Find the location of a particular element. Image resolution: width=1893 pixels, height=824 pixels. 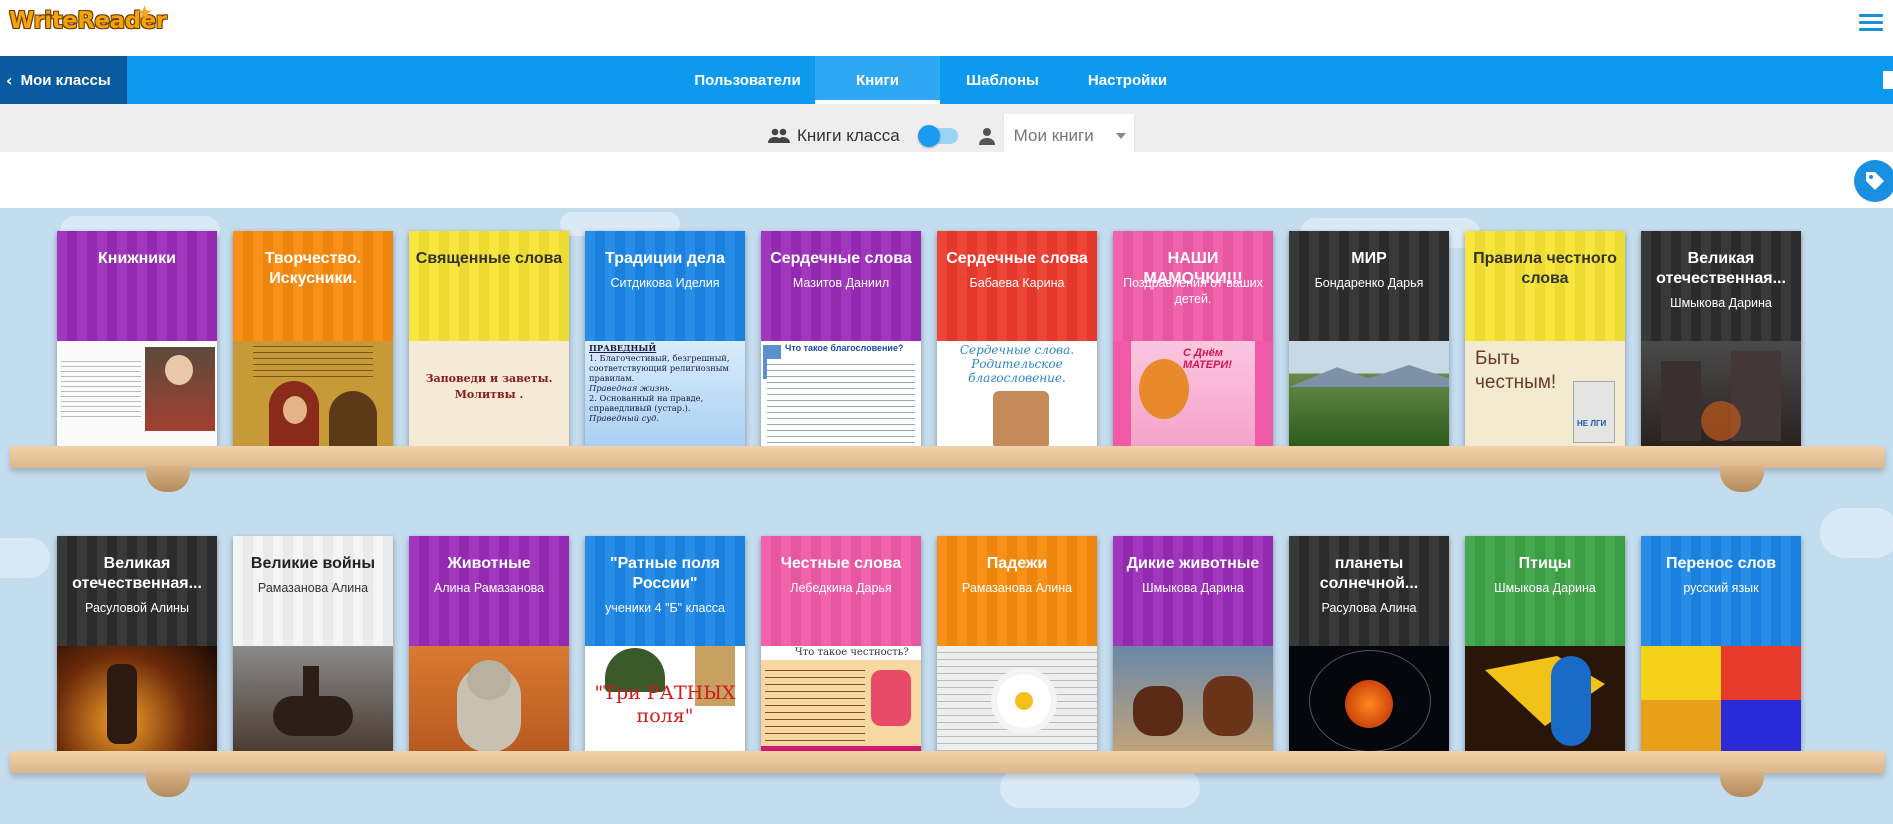

book-author: Алина Рамазанова is located at coordinates (489, 588).